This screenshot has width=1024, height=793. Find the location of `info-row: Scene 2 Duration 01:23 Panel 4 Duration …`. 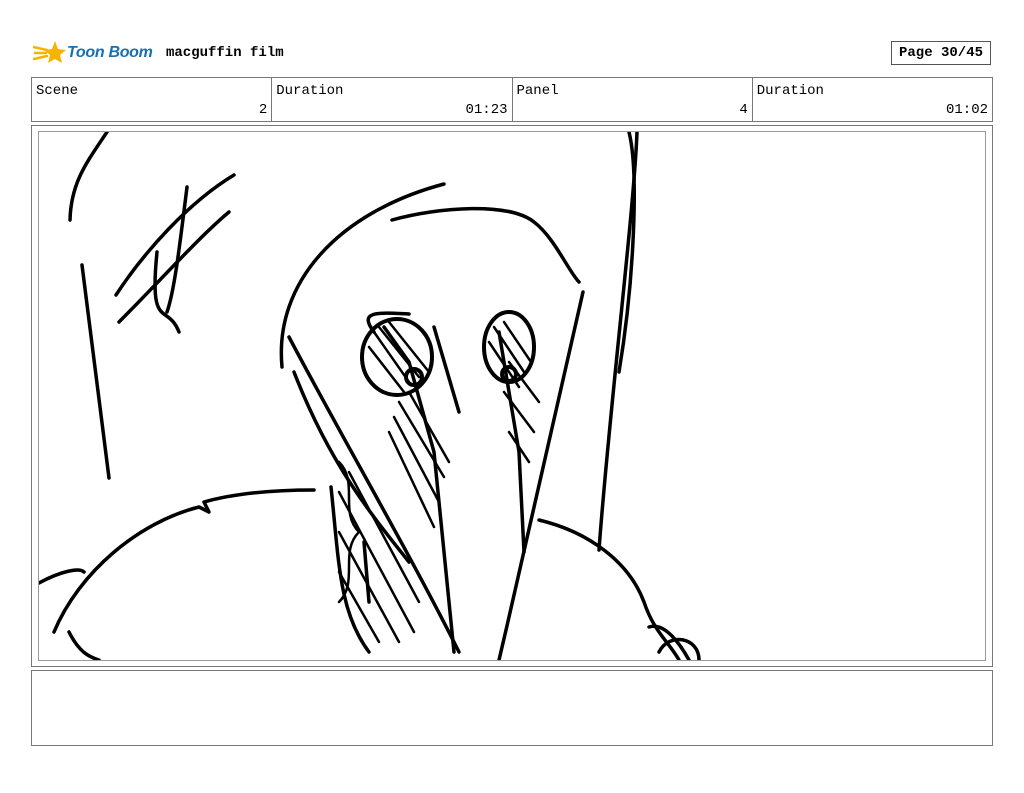

info-row: Scene 2 Duration 01:23 Panel 4 Duration … is located at coordinates (512, 99).